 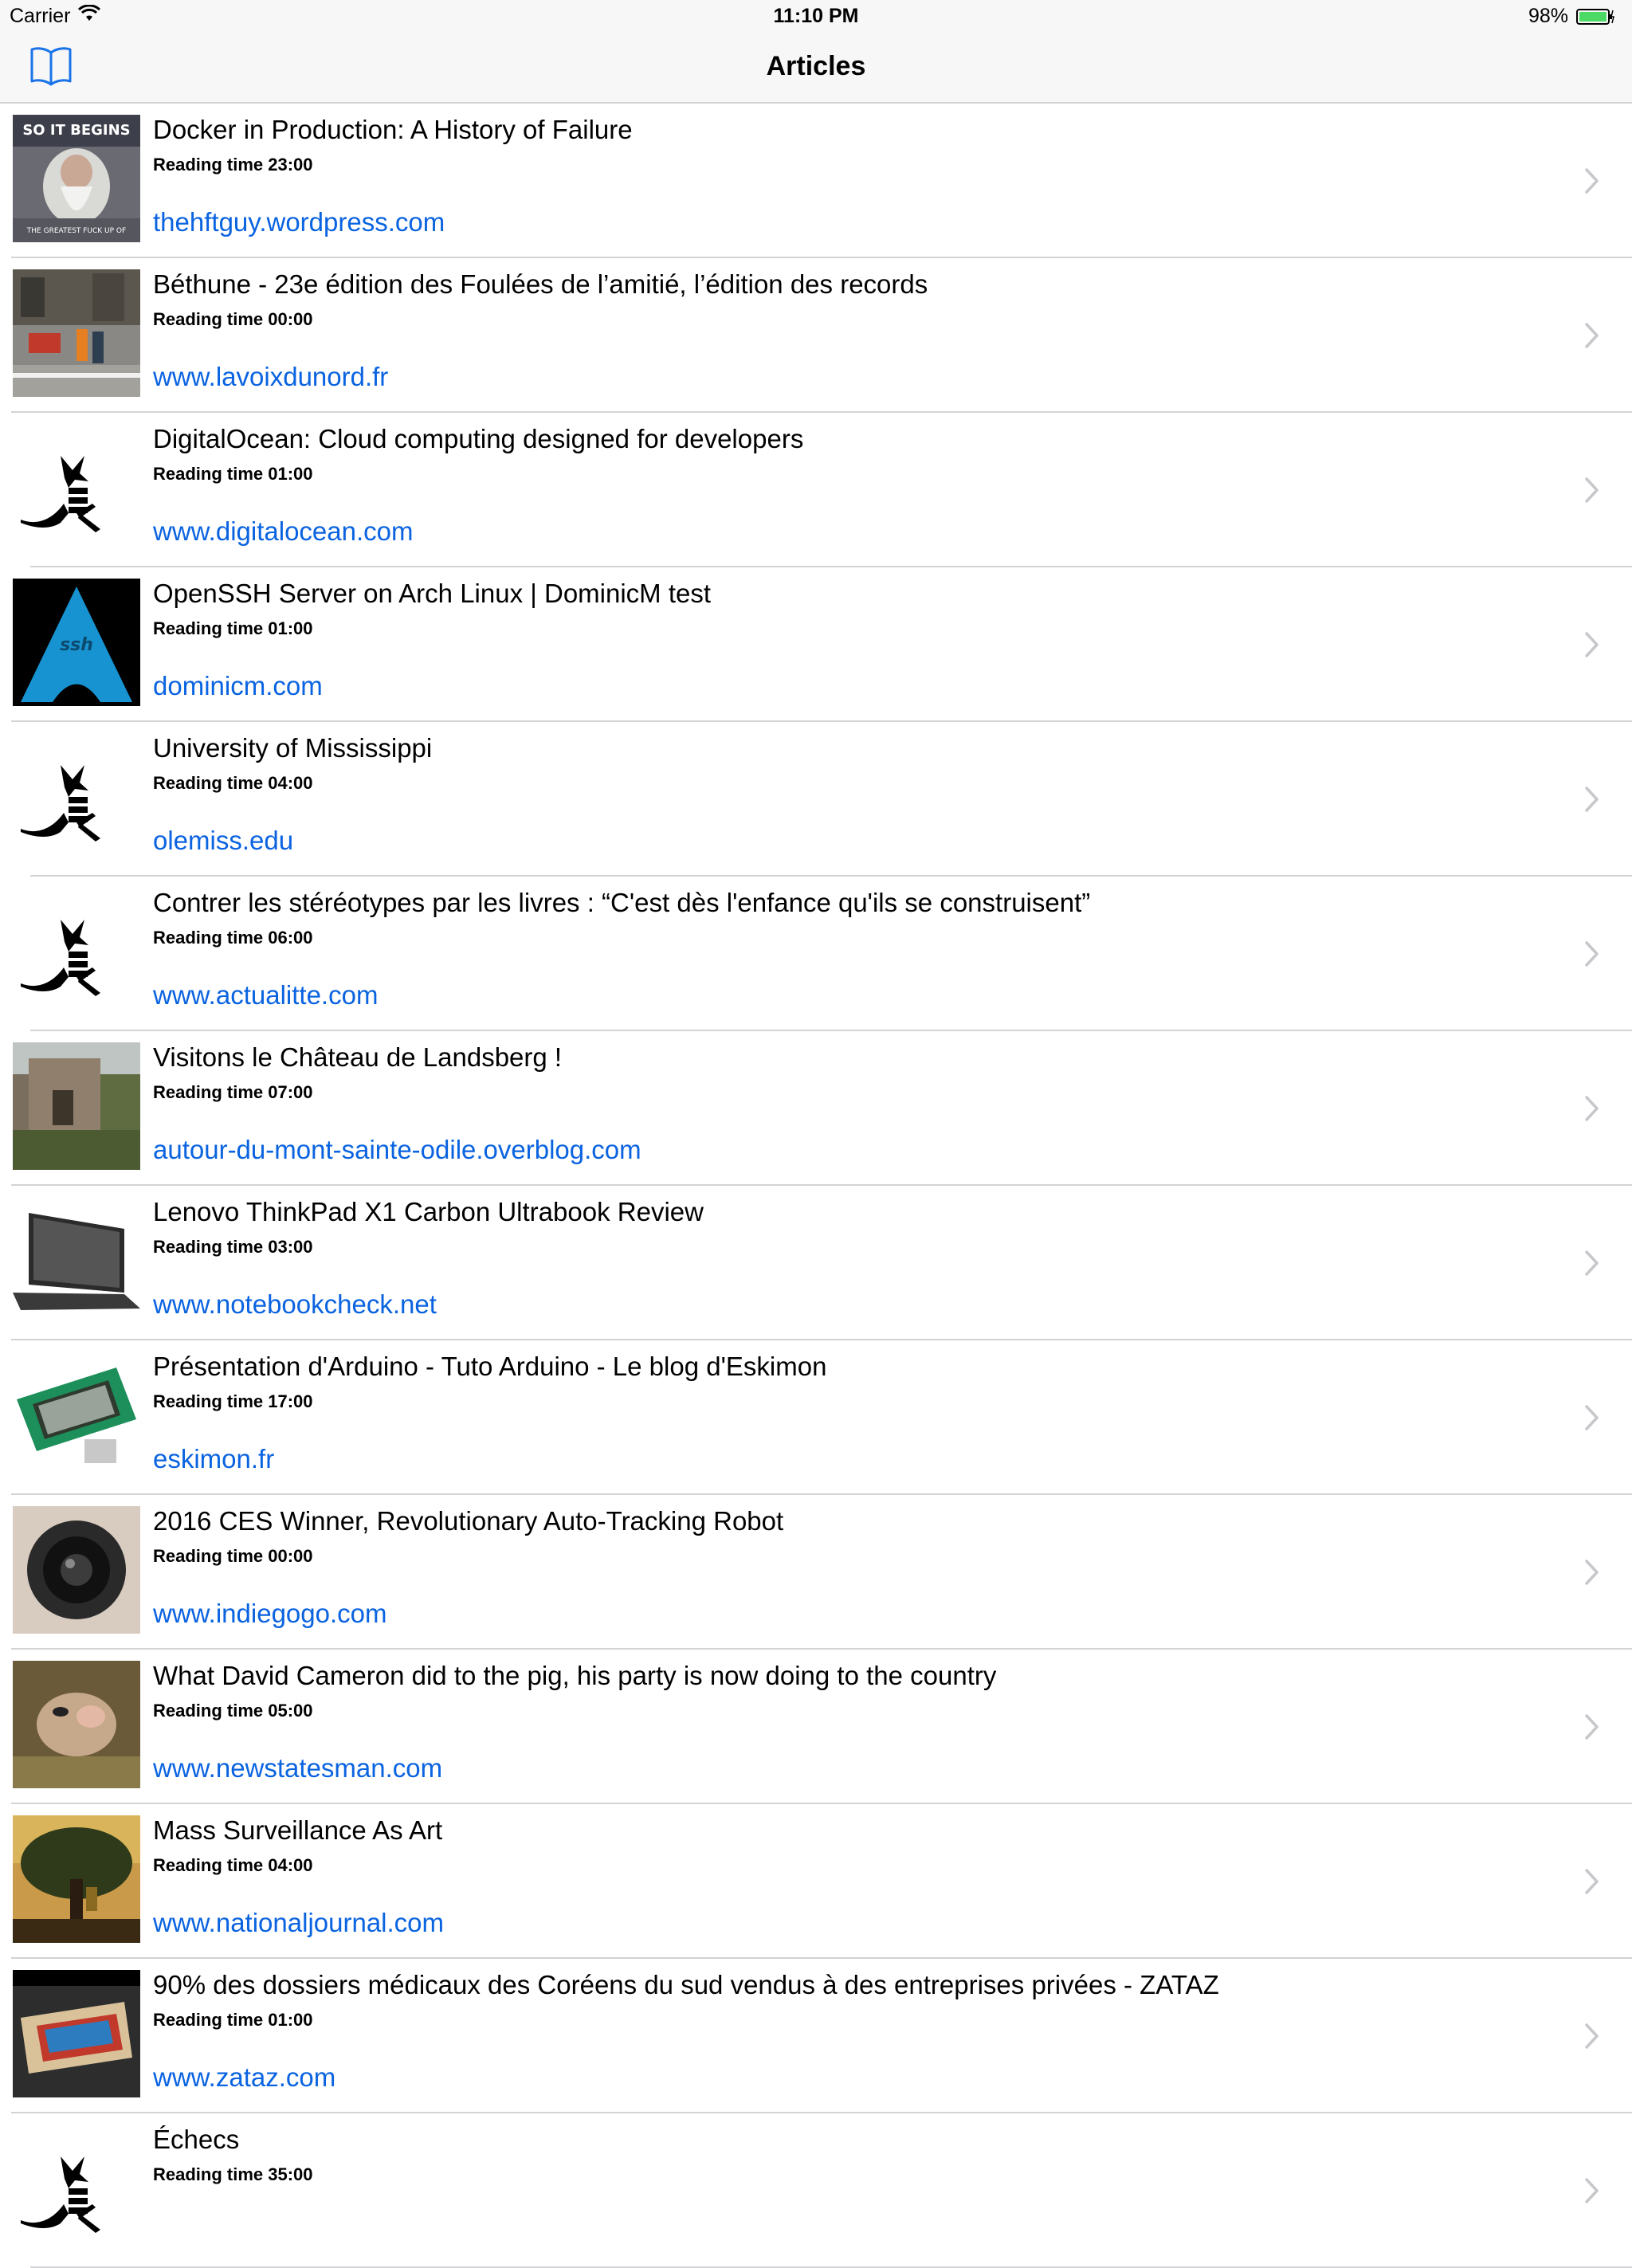 What do you see at coordinates (299, 1922) in the screenshot?
I see `article-domain: www.nationaljournal.com` at bounding box center [299, 1922].